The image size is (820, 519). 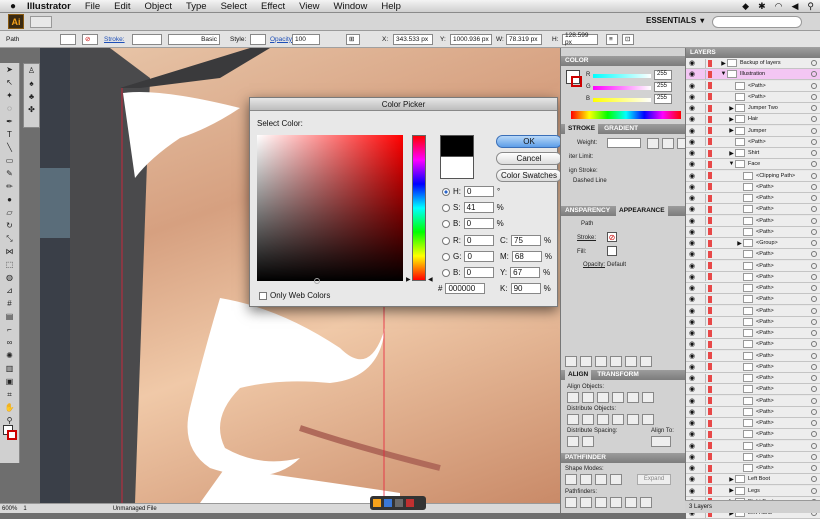 I want to click on brush-library-icon: ♠, so click(x=32, y=83).